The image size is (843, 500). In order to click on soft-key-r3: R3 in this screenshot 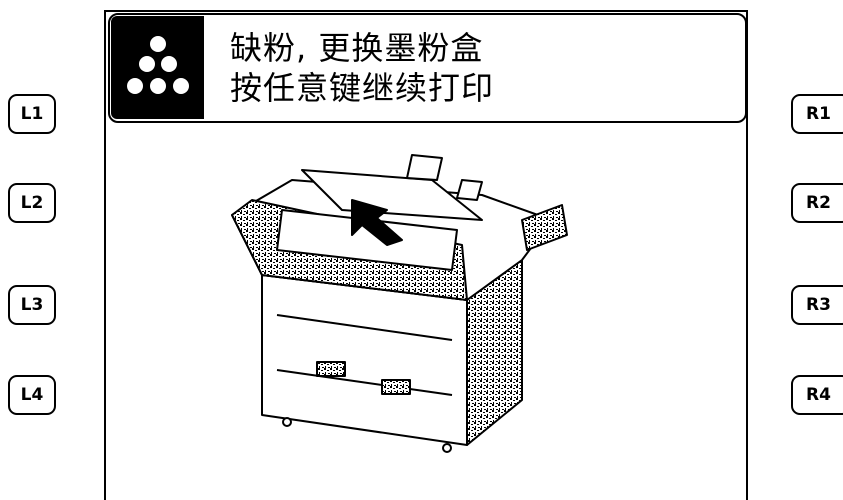, I will do `click(817, 305)`.